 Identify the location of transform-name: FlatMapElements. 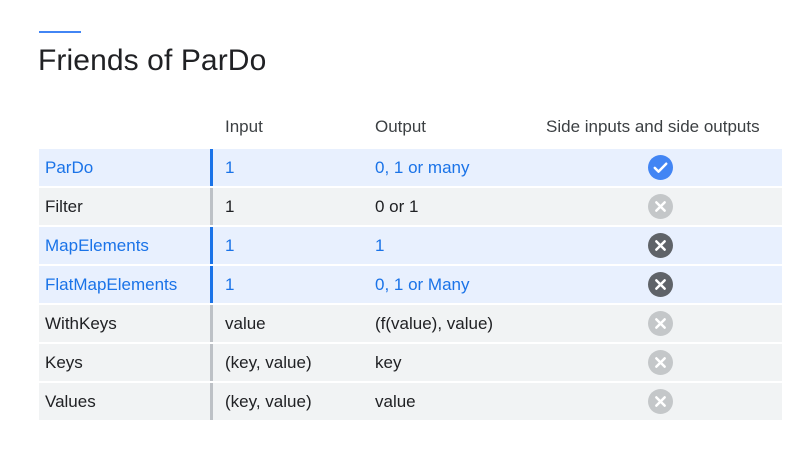
(111, 284).